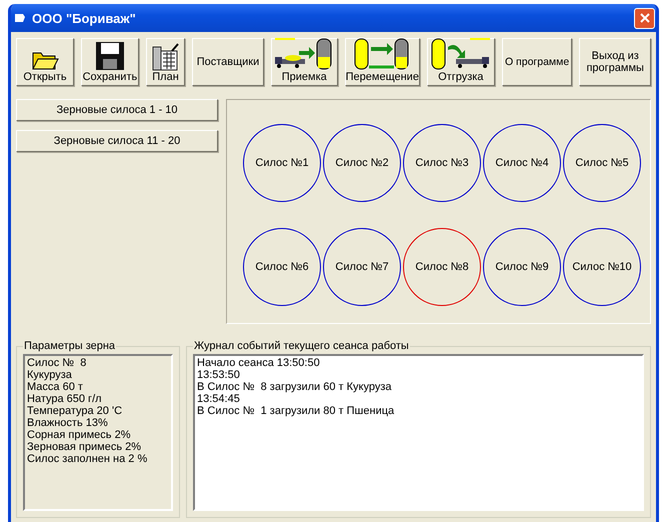  What do you see at coordinates (259, 363) in the screenshot?
I see `text-line: Начало сеанса 13:50:50` at bounding box center [259, 363].